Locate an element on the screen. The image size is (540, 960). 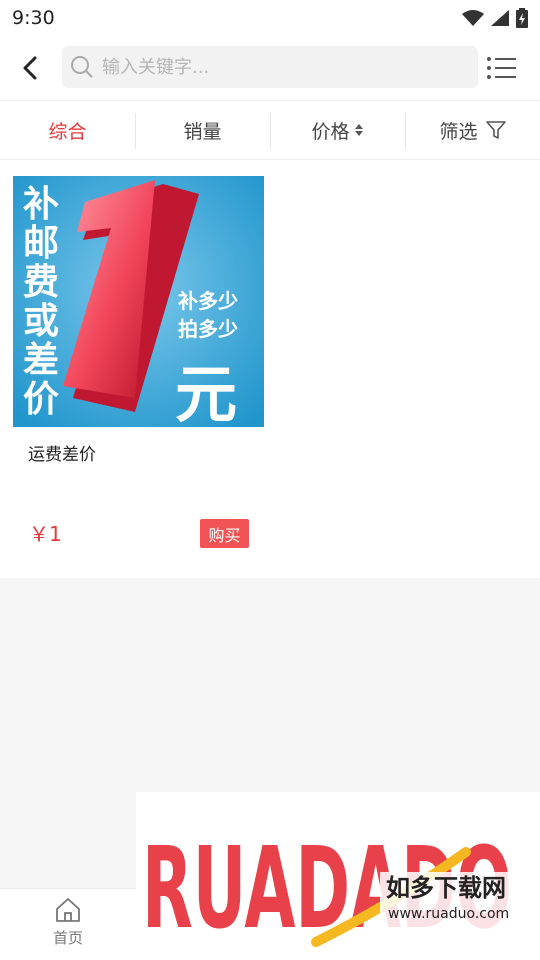
svg-text: 或 is located at coordinates (41, 321).